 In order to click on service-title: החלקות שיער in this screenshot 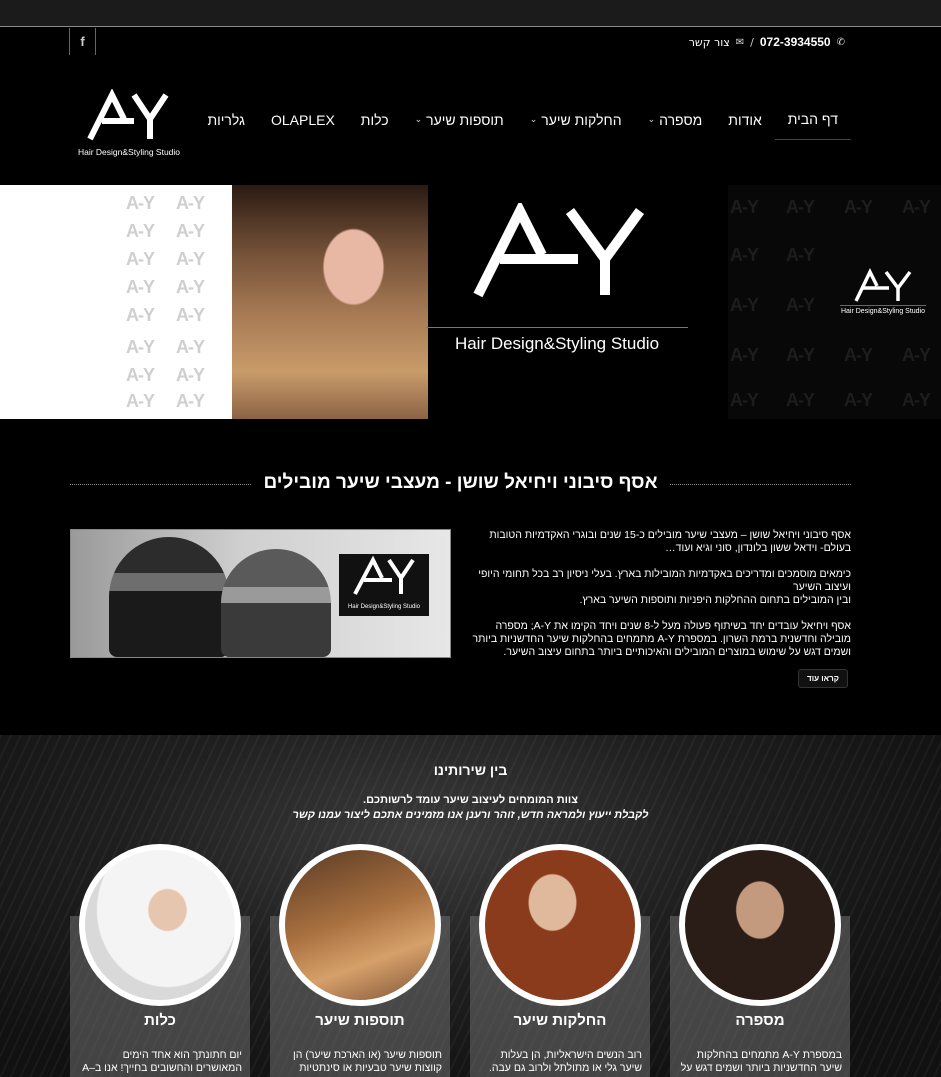, I will do `click(560, 1020)`.